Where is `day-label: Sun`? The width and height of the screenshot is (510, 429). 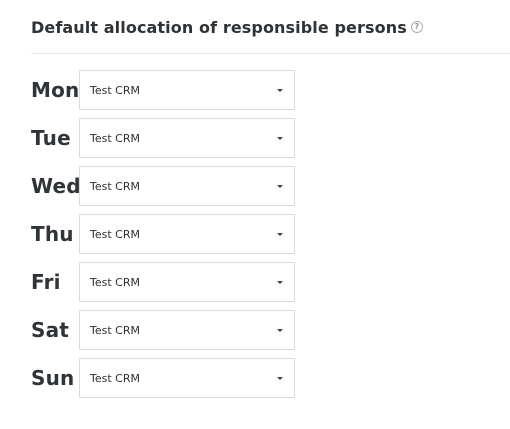
day-label: Sun is located at coordinates (53, 378).